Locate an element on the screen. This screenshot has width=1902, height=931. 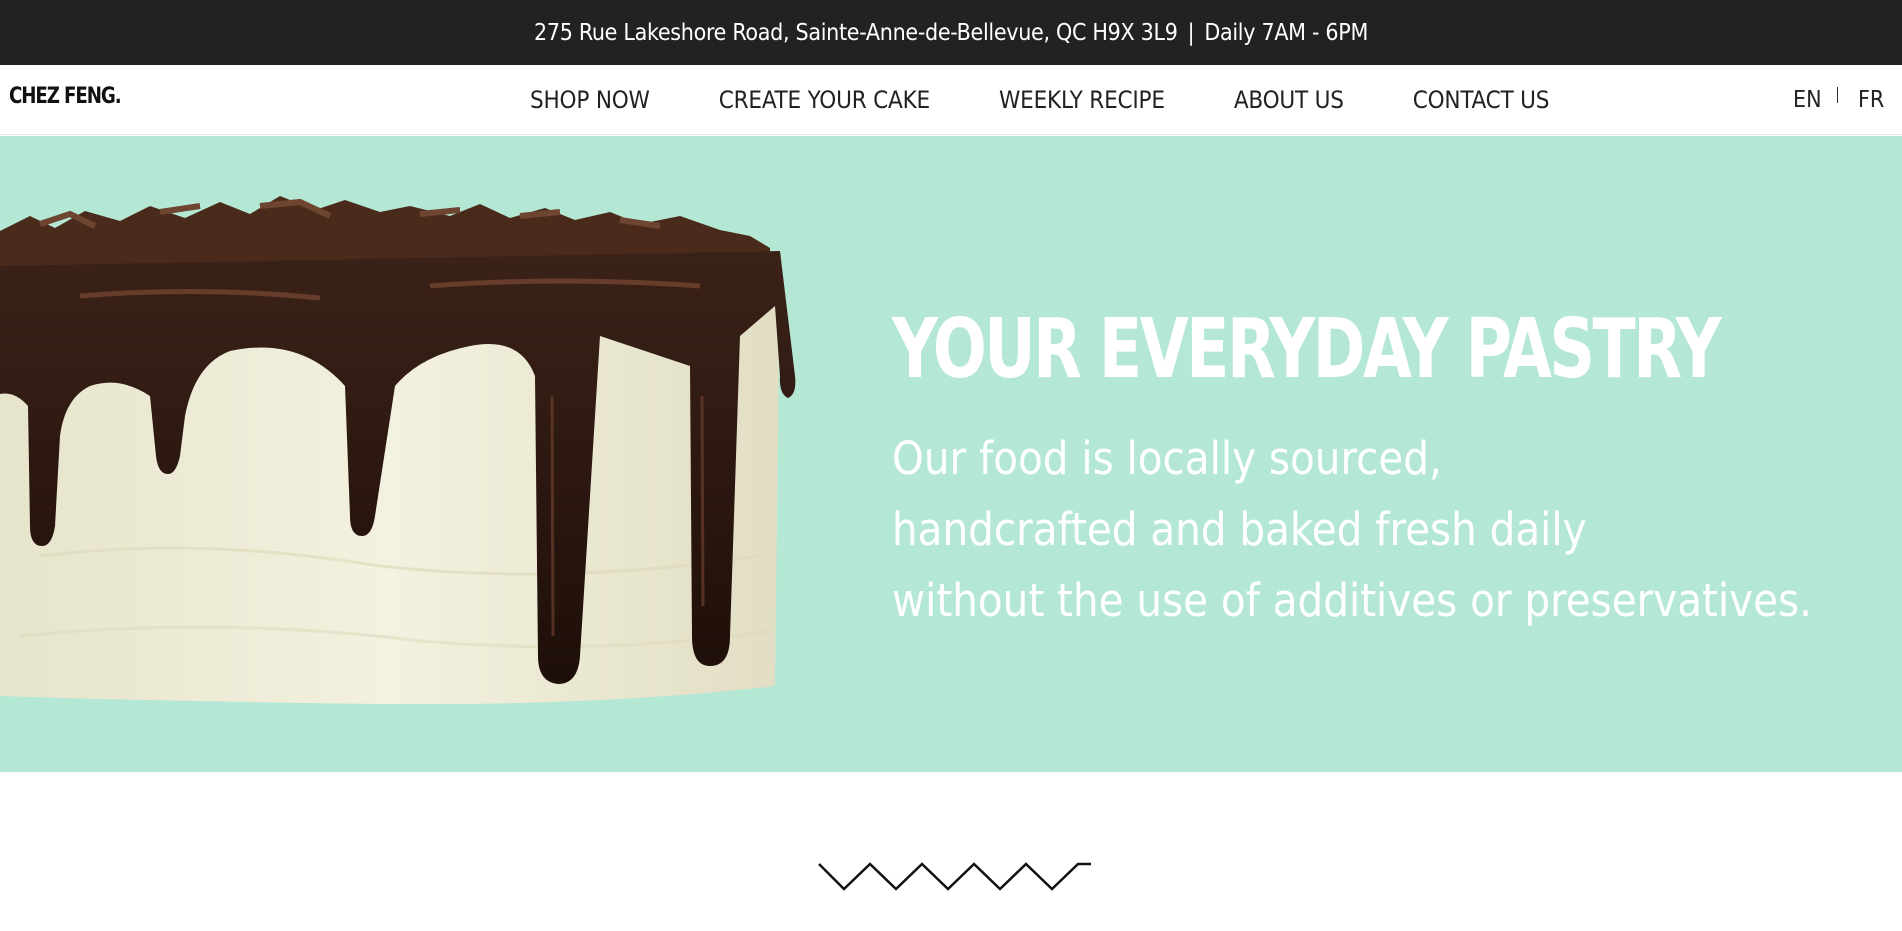
site-logo: CHEZ FENG. is located at coordinates (65, 96).